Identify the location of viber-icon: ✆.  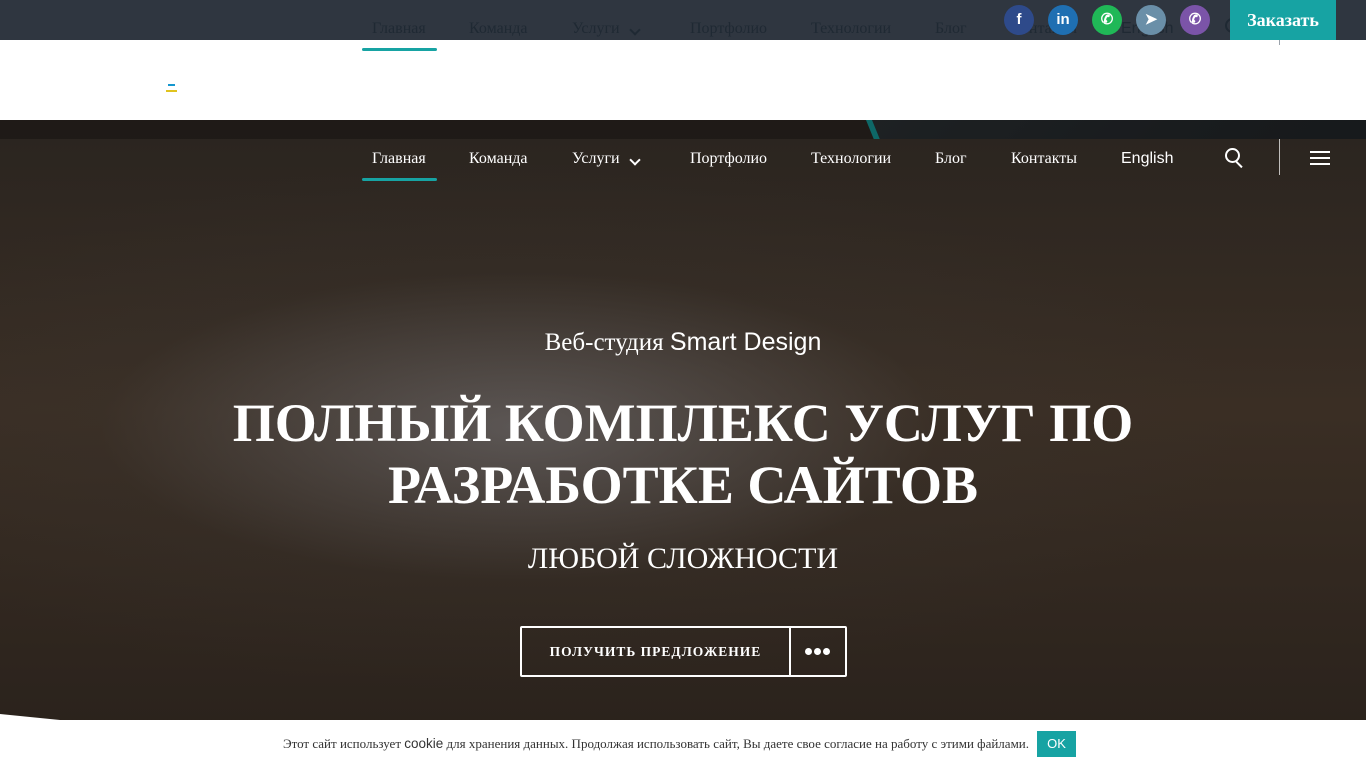
(1195, 20).